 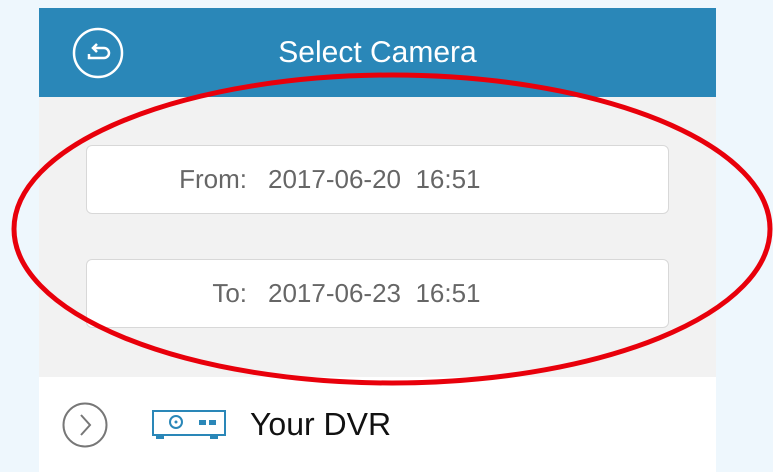 I want to click on back-button, so click(x=98, y=52).